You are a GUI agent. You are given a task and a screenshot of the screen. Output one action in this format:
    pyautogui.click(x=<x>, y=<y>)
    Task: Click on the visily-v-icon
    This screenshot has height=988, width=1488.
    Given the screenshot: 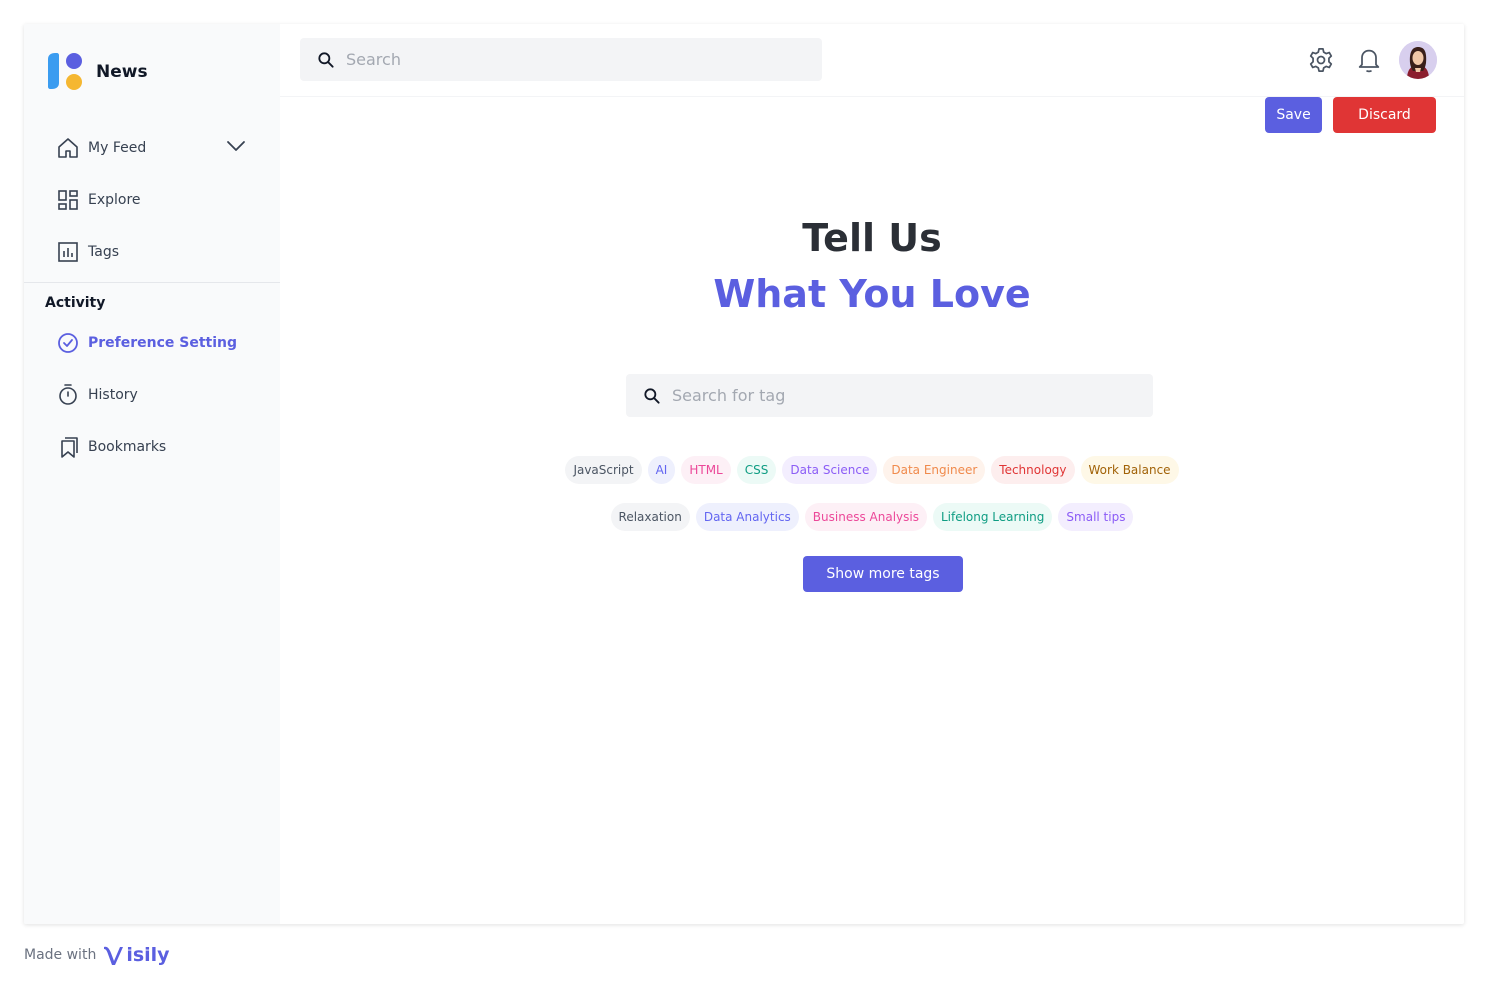 What is the action you would take?
    pyautogui.click(x=114, y=955)
    